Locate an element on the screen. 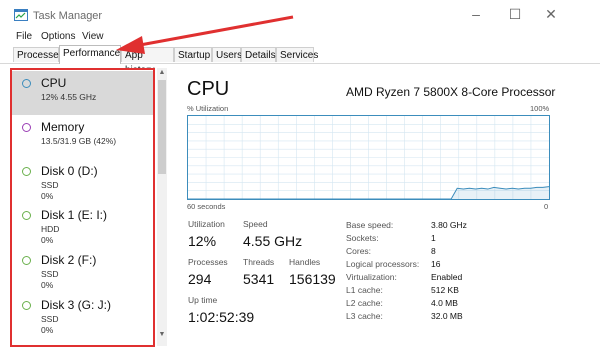 The height and width of the screenshot is (350, 600). maximize-icon: ☐ is located at coordinates (515, 14).